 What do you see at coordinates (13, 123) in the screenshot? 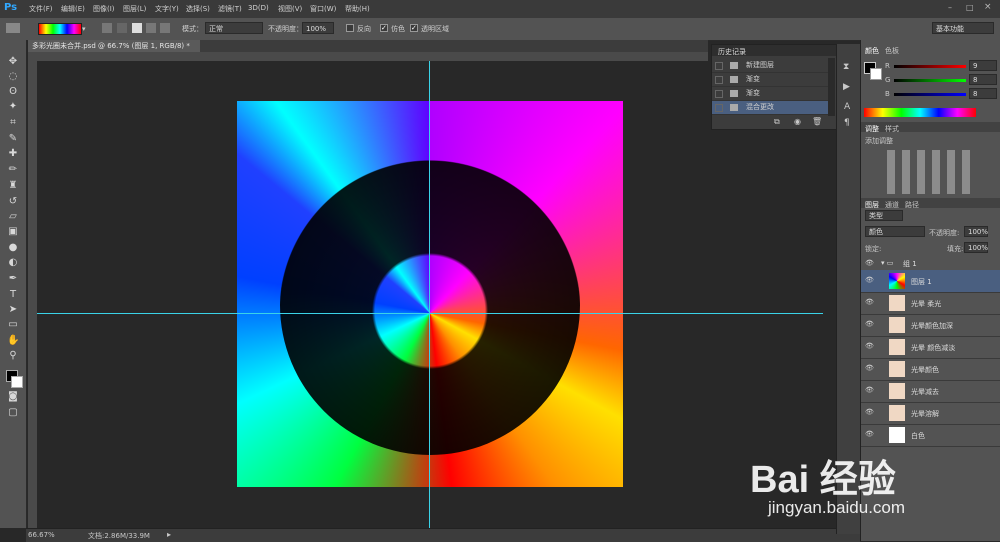
I see `crop-tool-icon: ⌗` at bounding box center [13, 123].